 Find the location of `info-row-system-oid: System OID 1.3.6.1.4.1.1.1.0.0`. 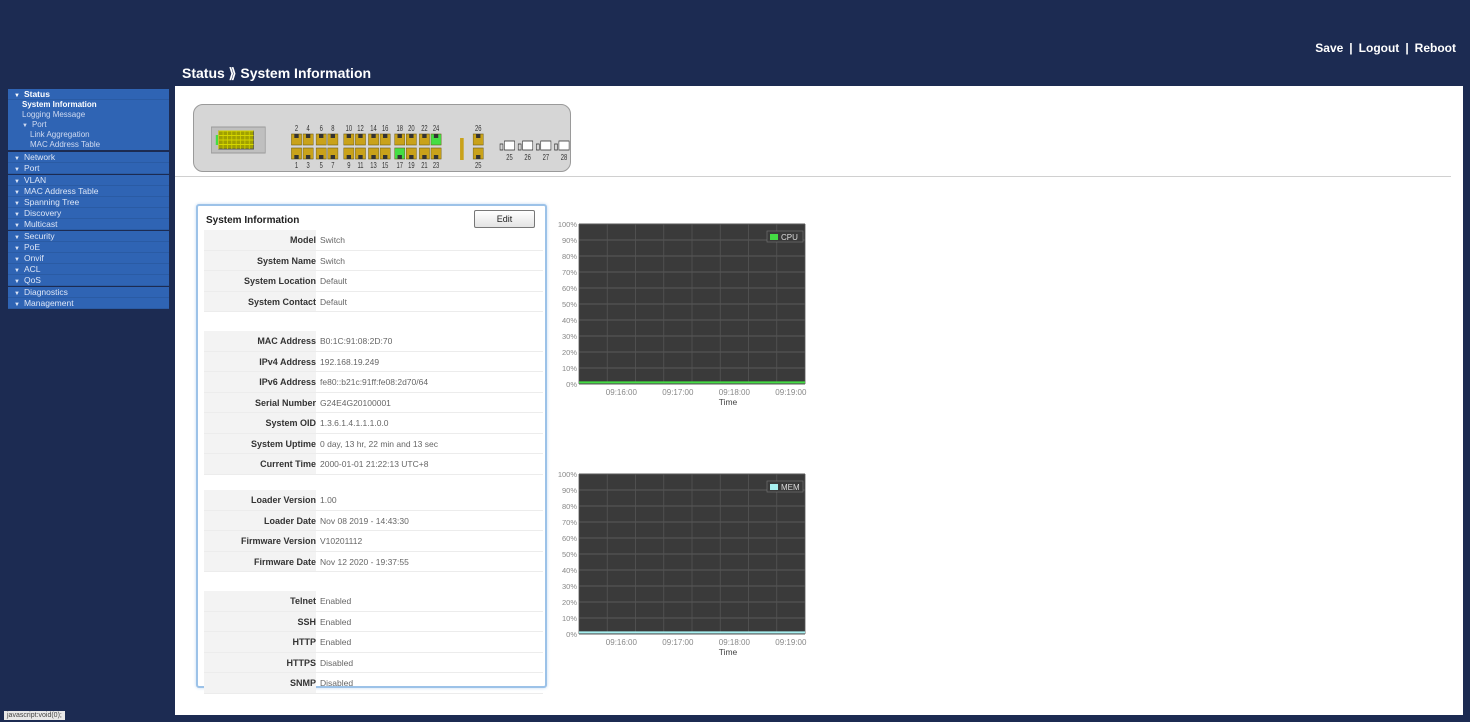

info-row-system-oid: System OID 1.3.6.1.4.1.1.1.0.0 is located at coordinates (373, 423).